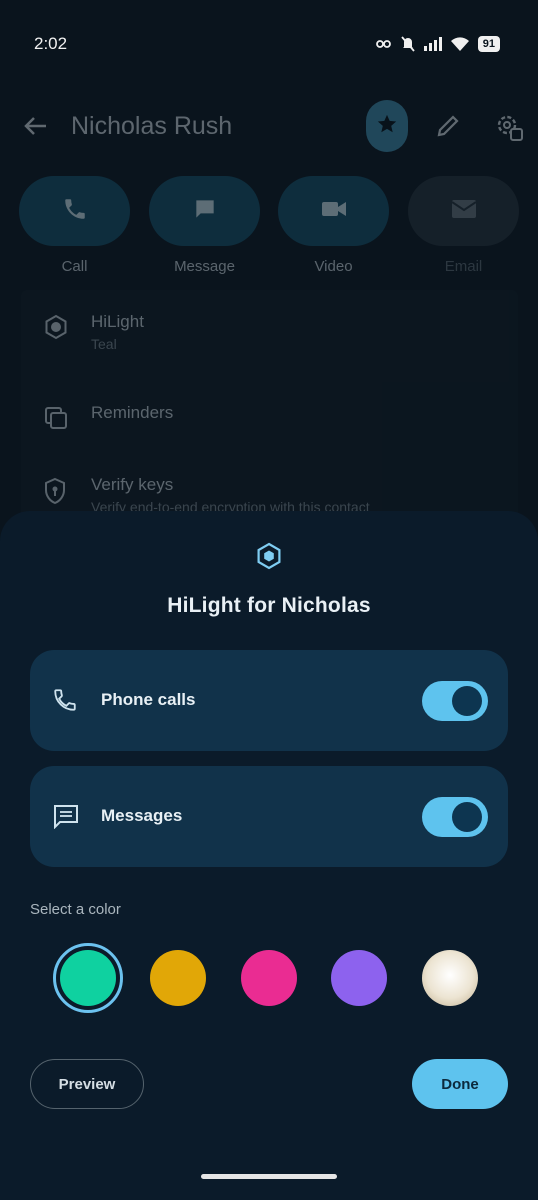  I want to click on videocam-icon, so click(334, 211).